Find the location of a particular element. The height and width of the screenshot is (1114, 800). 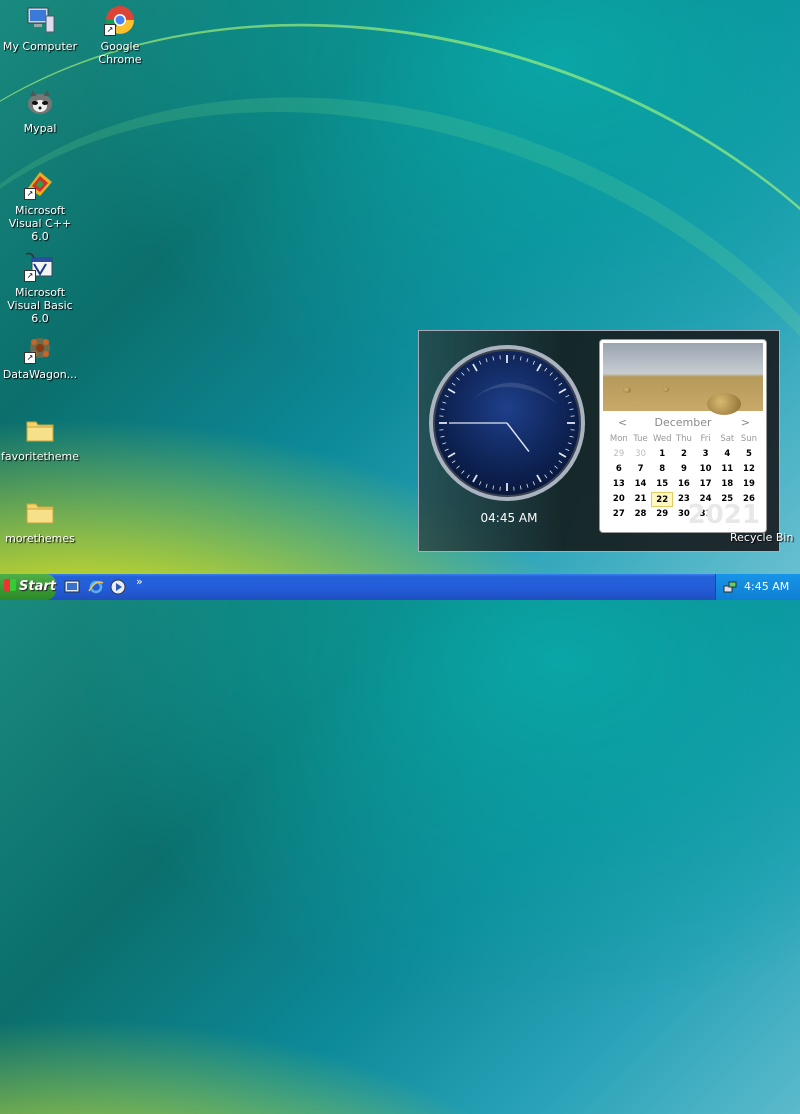

calendar-day: 6 is located at coordinates (619, 469).